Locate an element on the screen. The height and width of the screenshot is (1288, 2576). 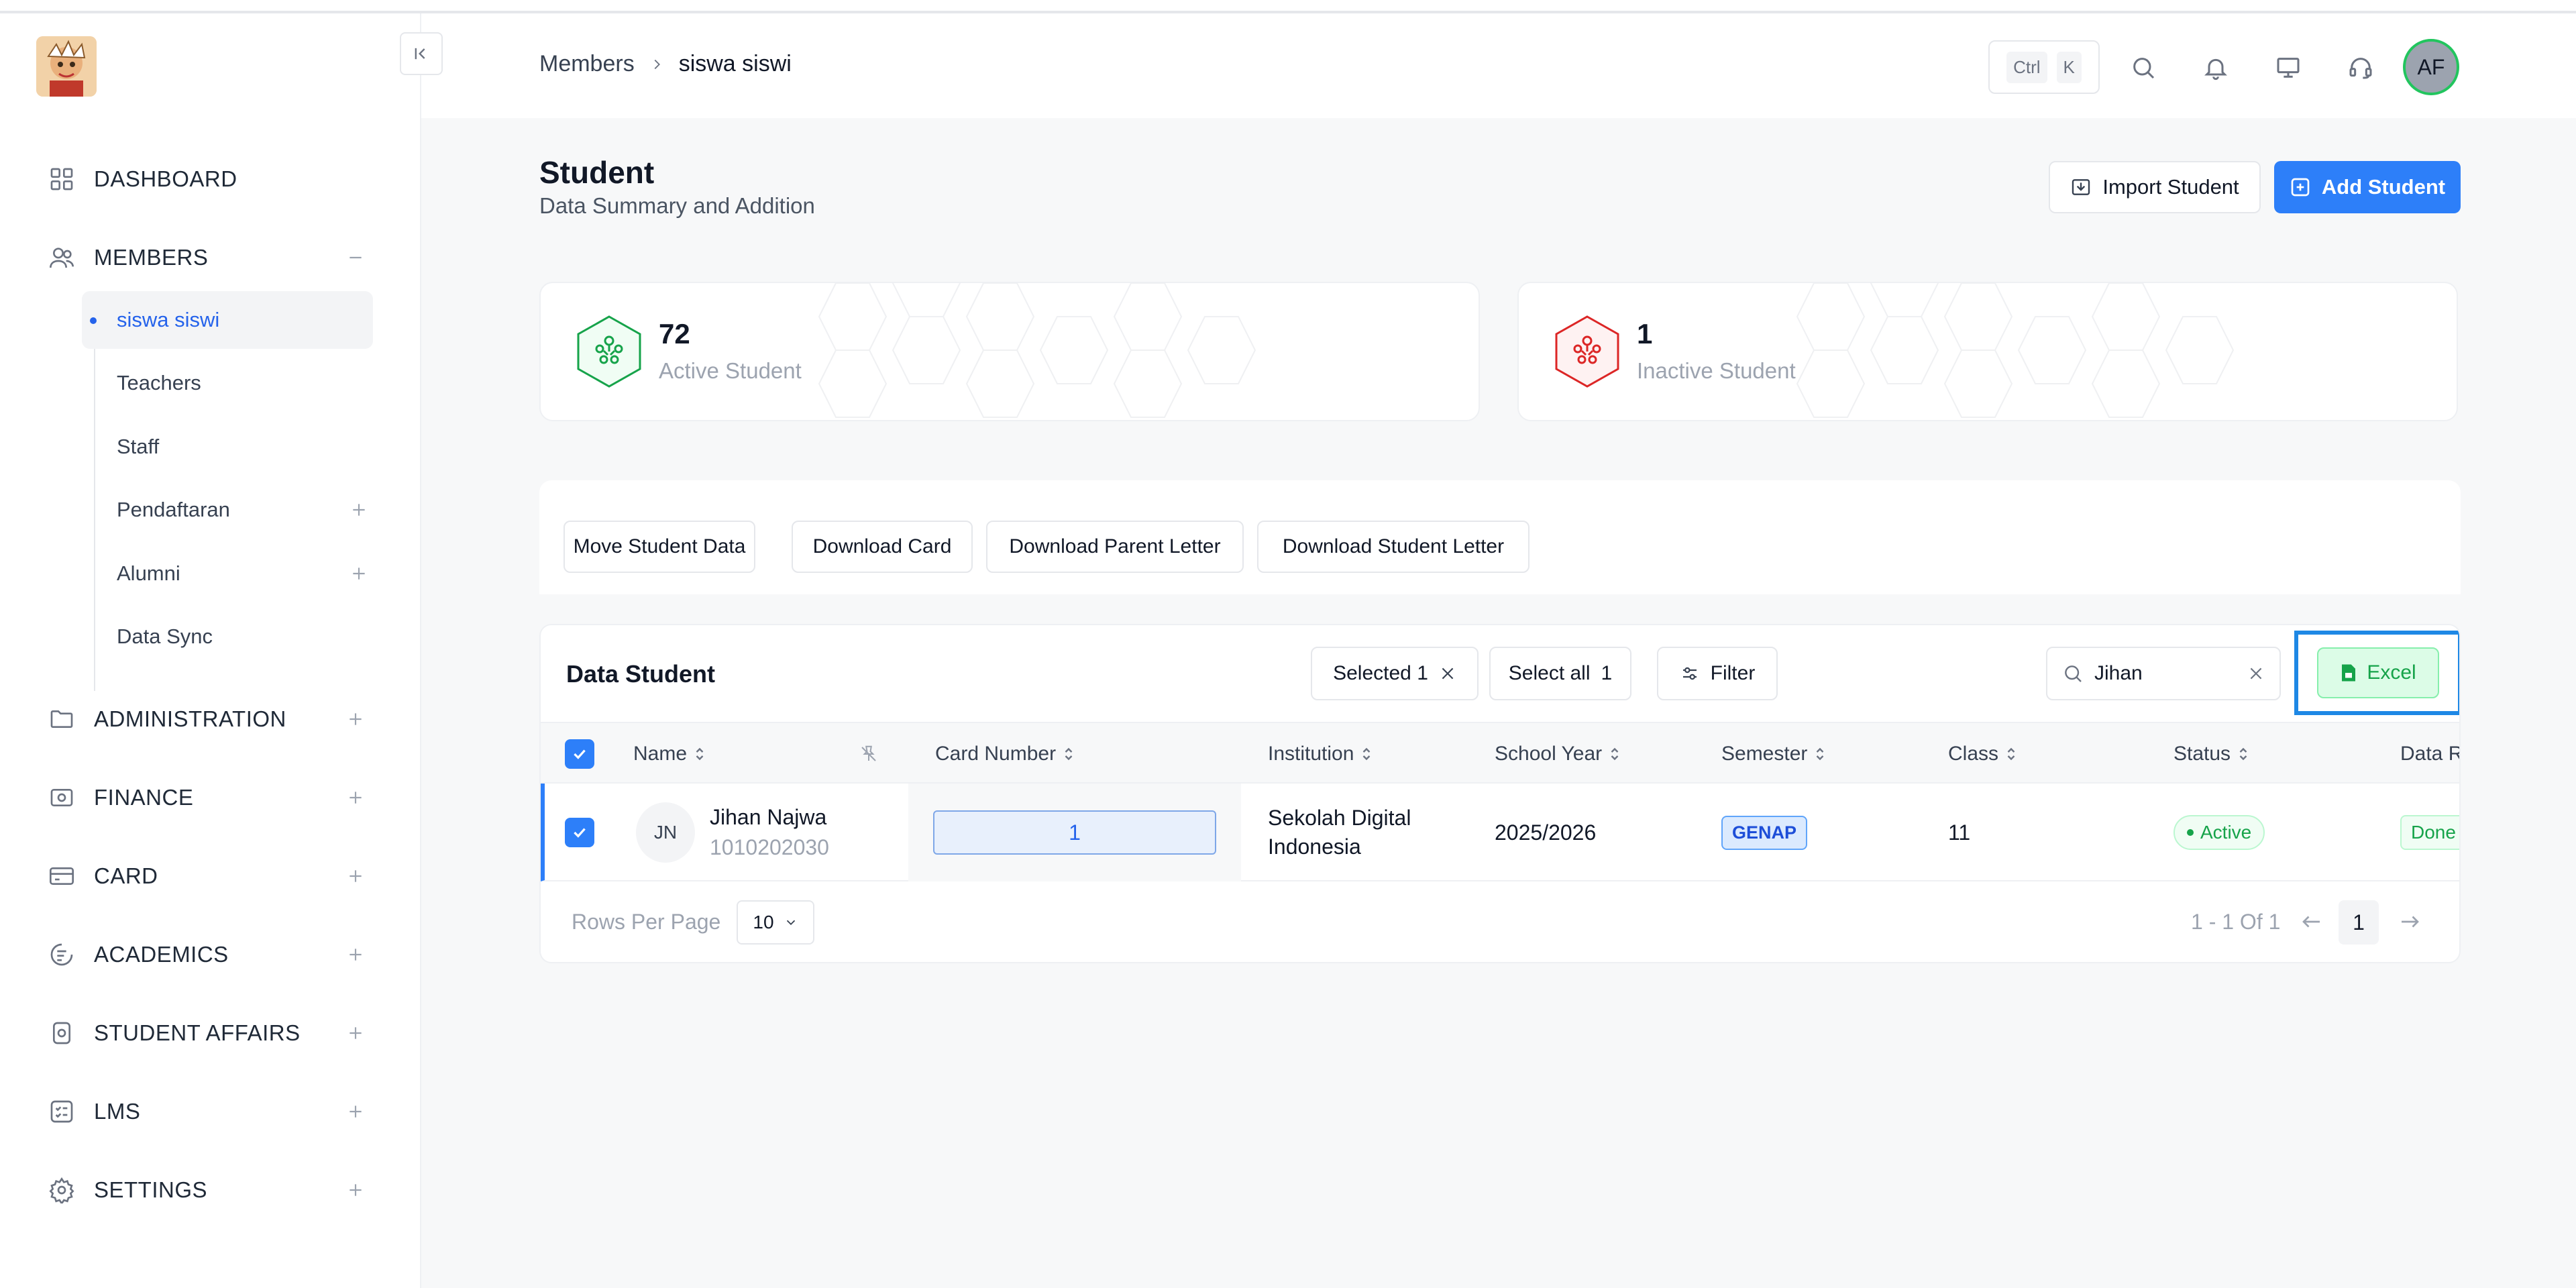
stat-card-inactive: 1 Inactive Student is located at coordinates (1987, 351).